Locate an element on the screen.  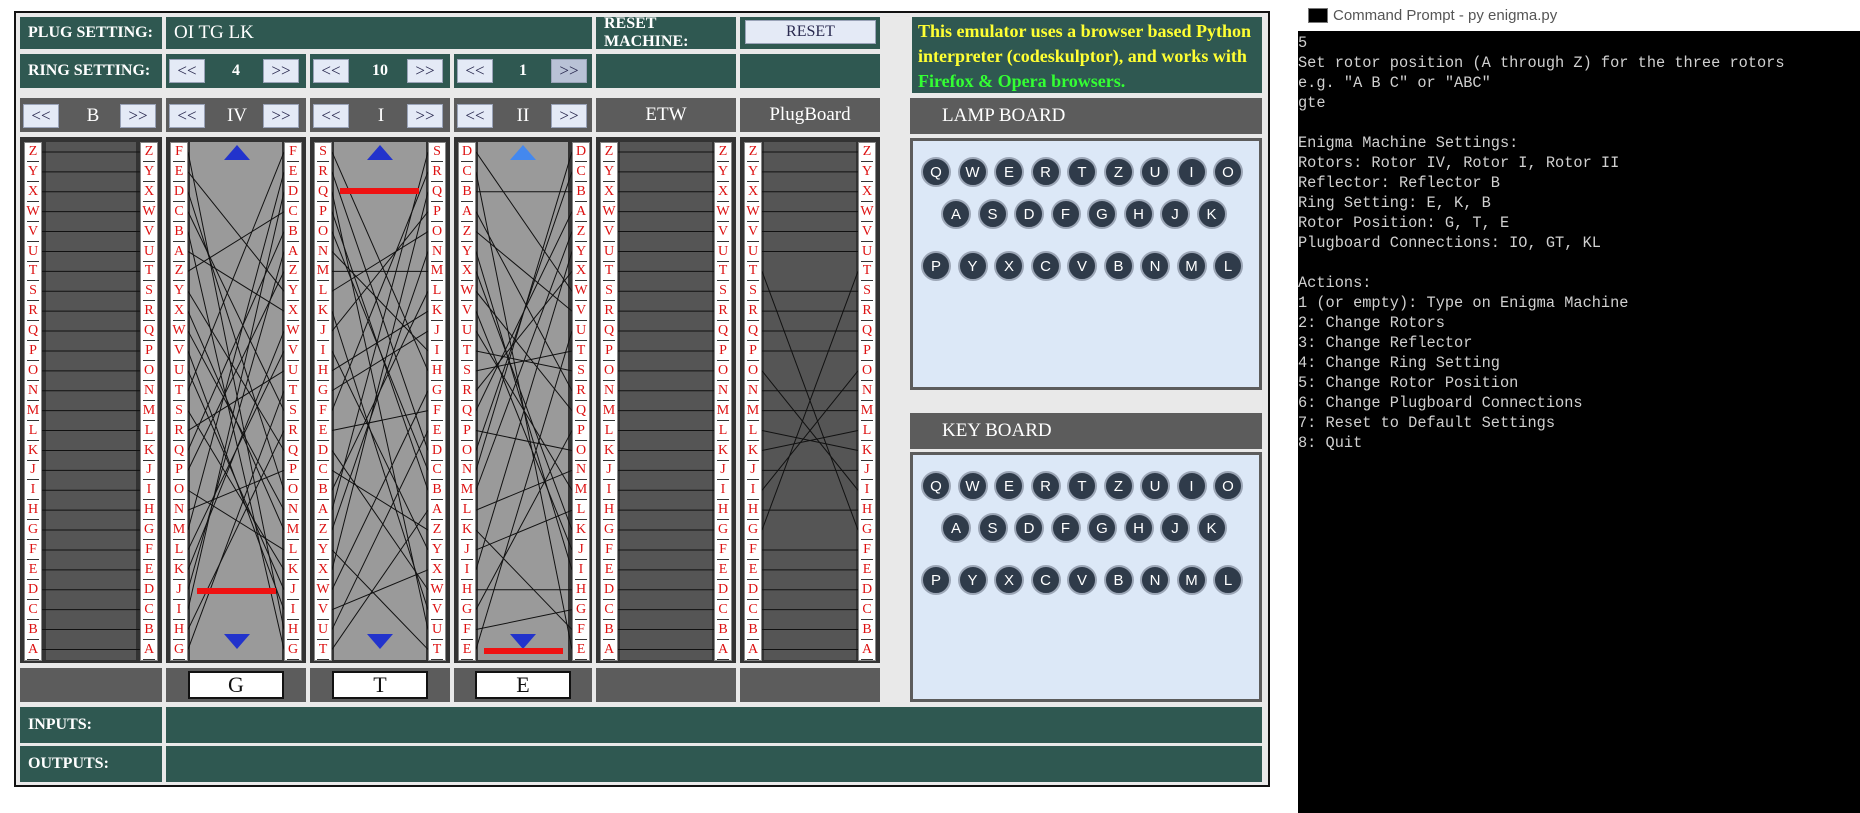
lamp-board-title: LAMP BOARD is located at coordinates (1086, 116).